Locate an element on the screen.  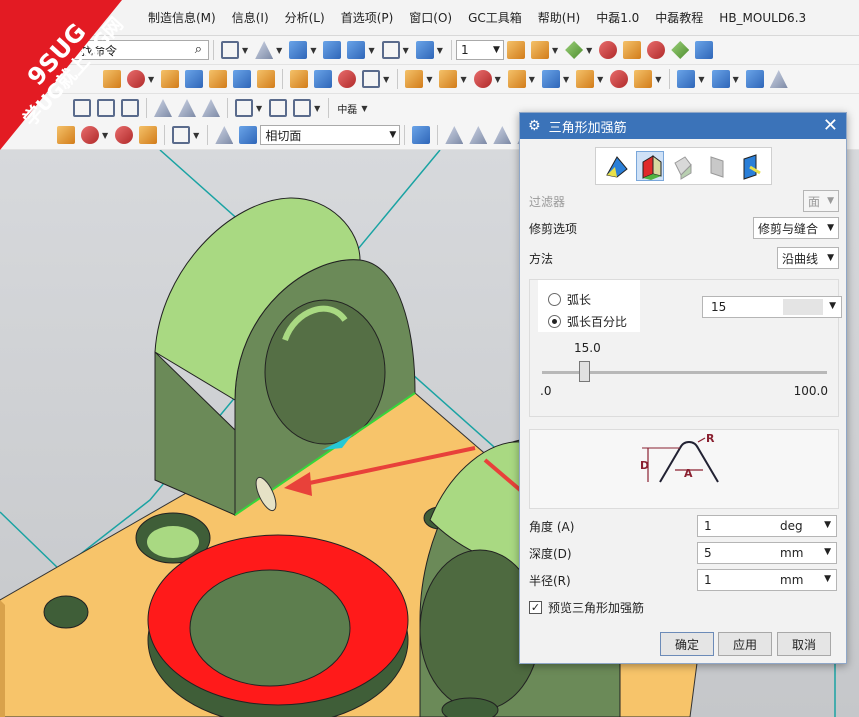
snap-end-icon is located at coordinates (454, 135).